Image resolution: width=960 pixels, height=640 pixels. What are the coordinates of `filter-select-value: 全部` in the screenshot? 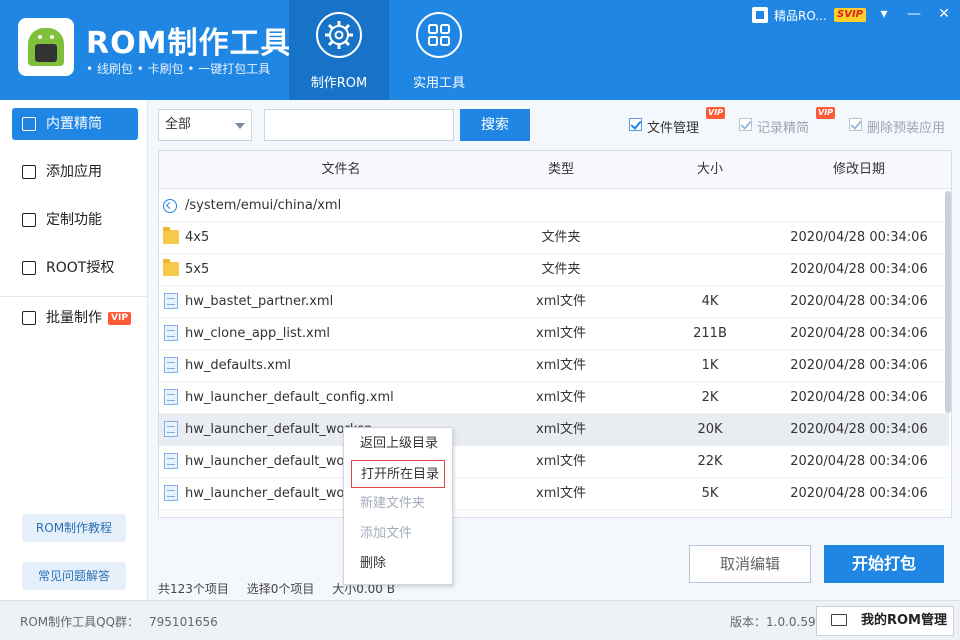 It's located at (178, 124).